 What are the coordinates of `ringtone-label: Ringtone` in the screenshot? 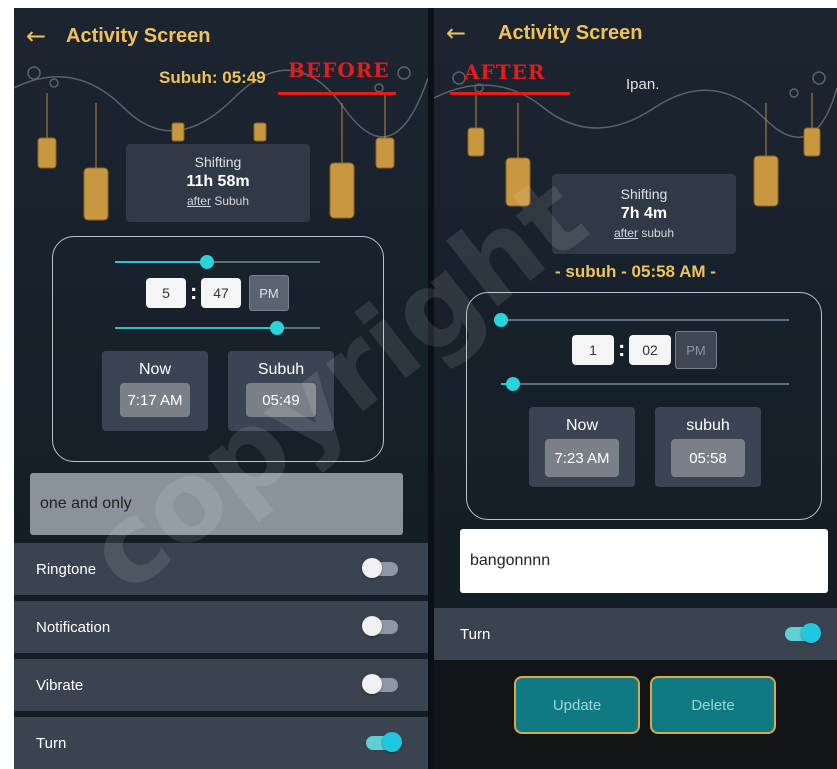 It's located at (66, 569).